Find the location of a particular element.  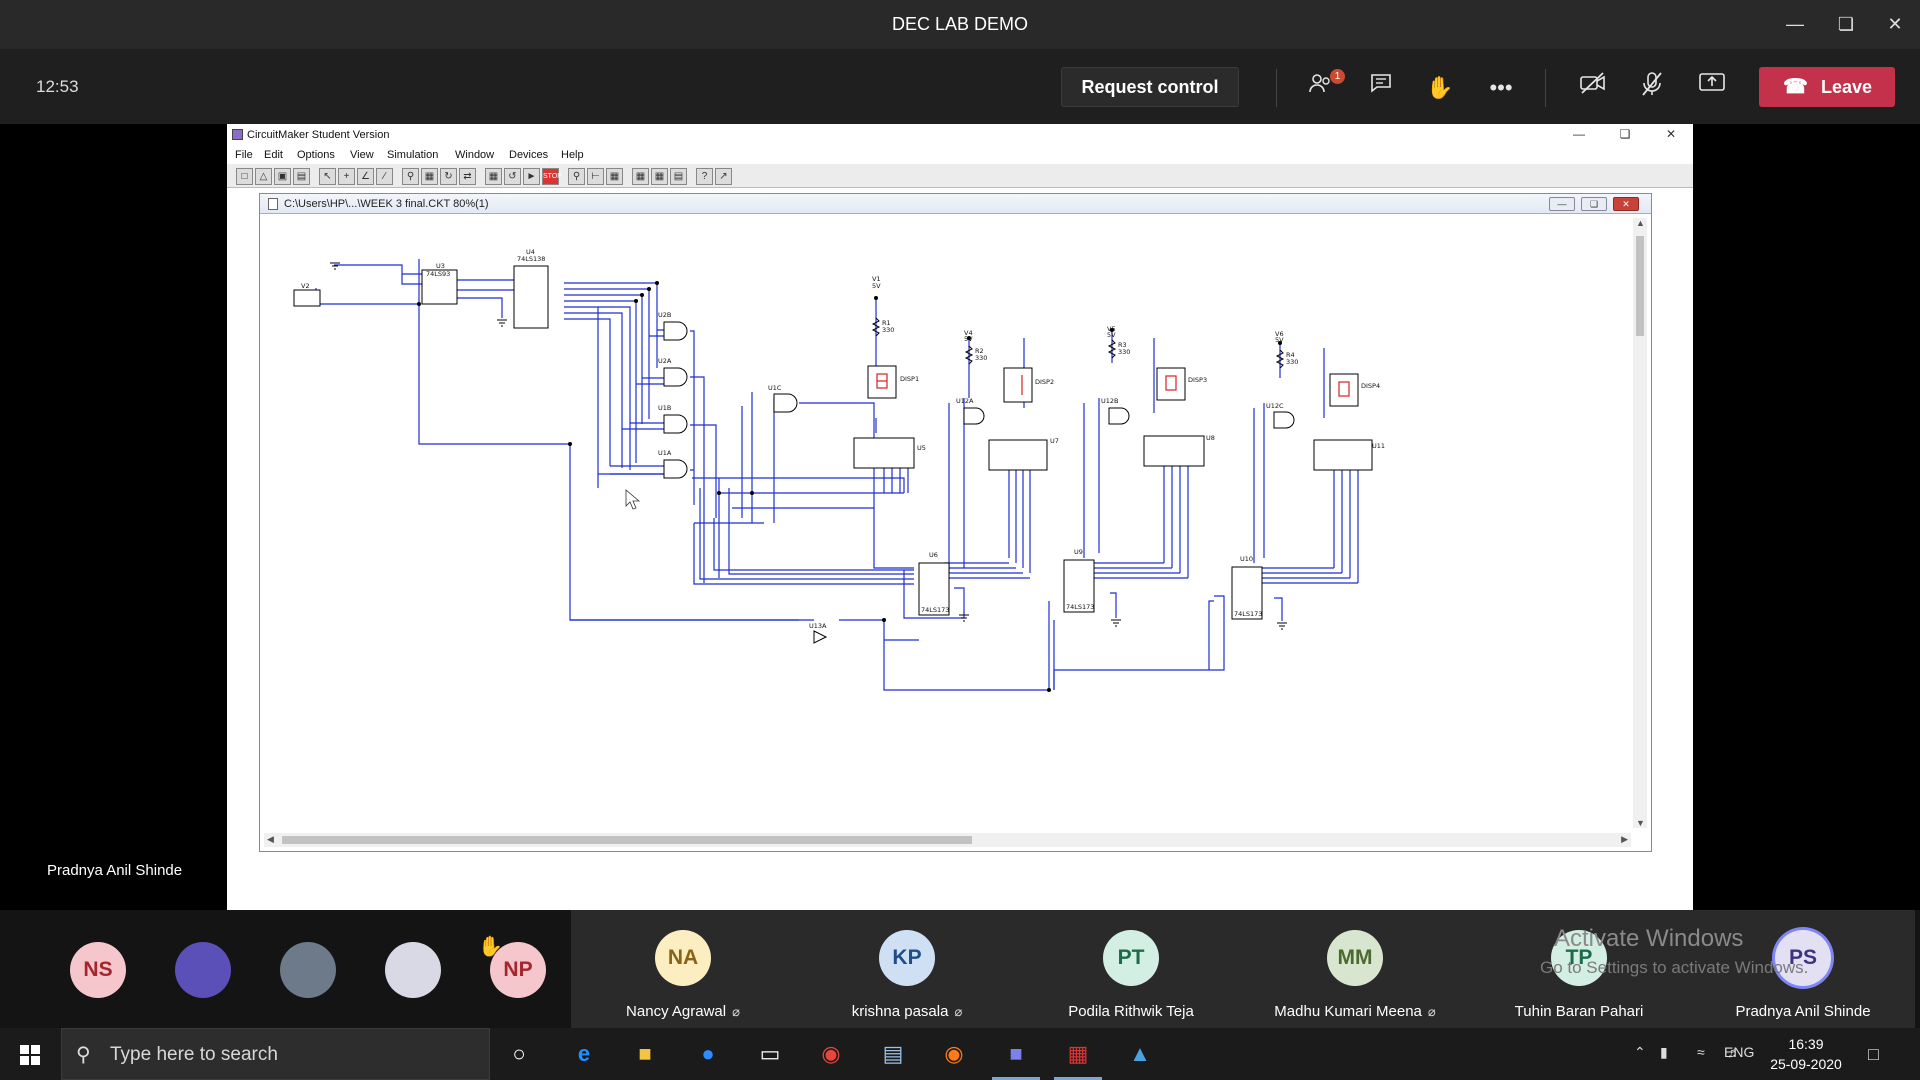

digital-mode-icon: ▦ is located at coordinates (493, 176).